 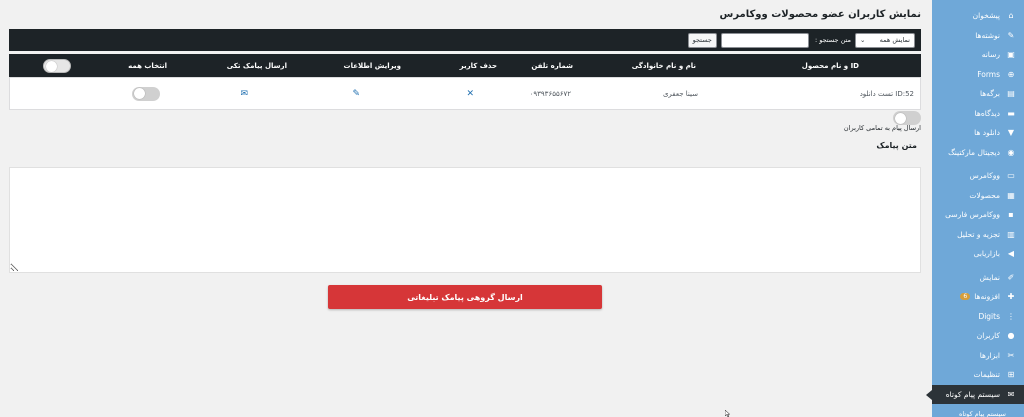 I want to click on sms-icon: ✉, so click(x=1011, y=394).